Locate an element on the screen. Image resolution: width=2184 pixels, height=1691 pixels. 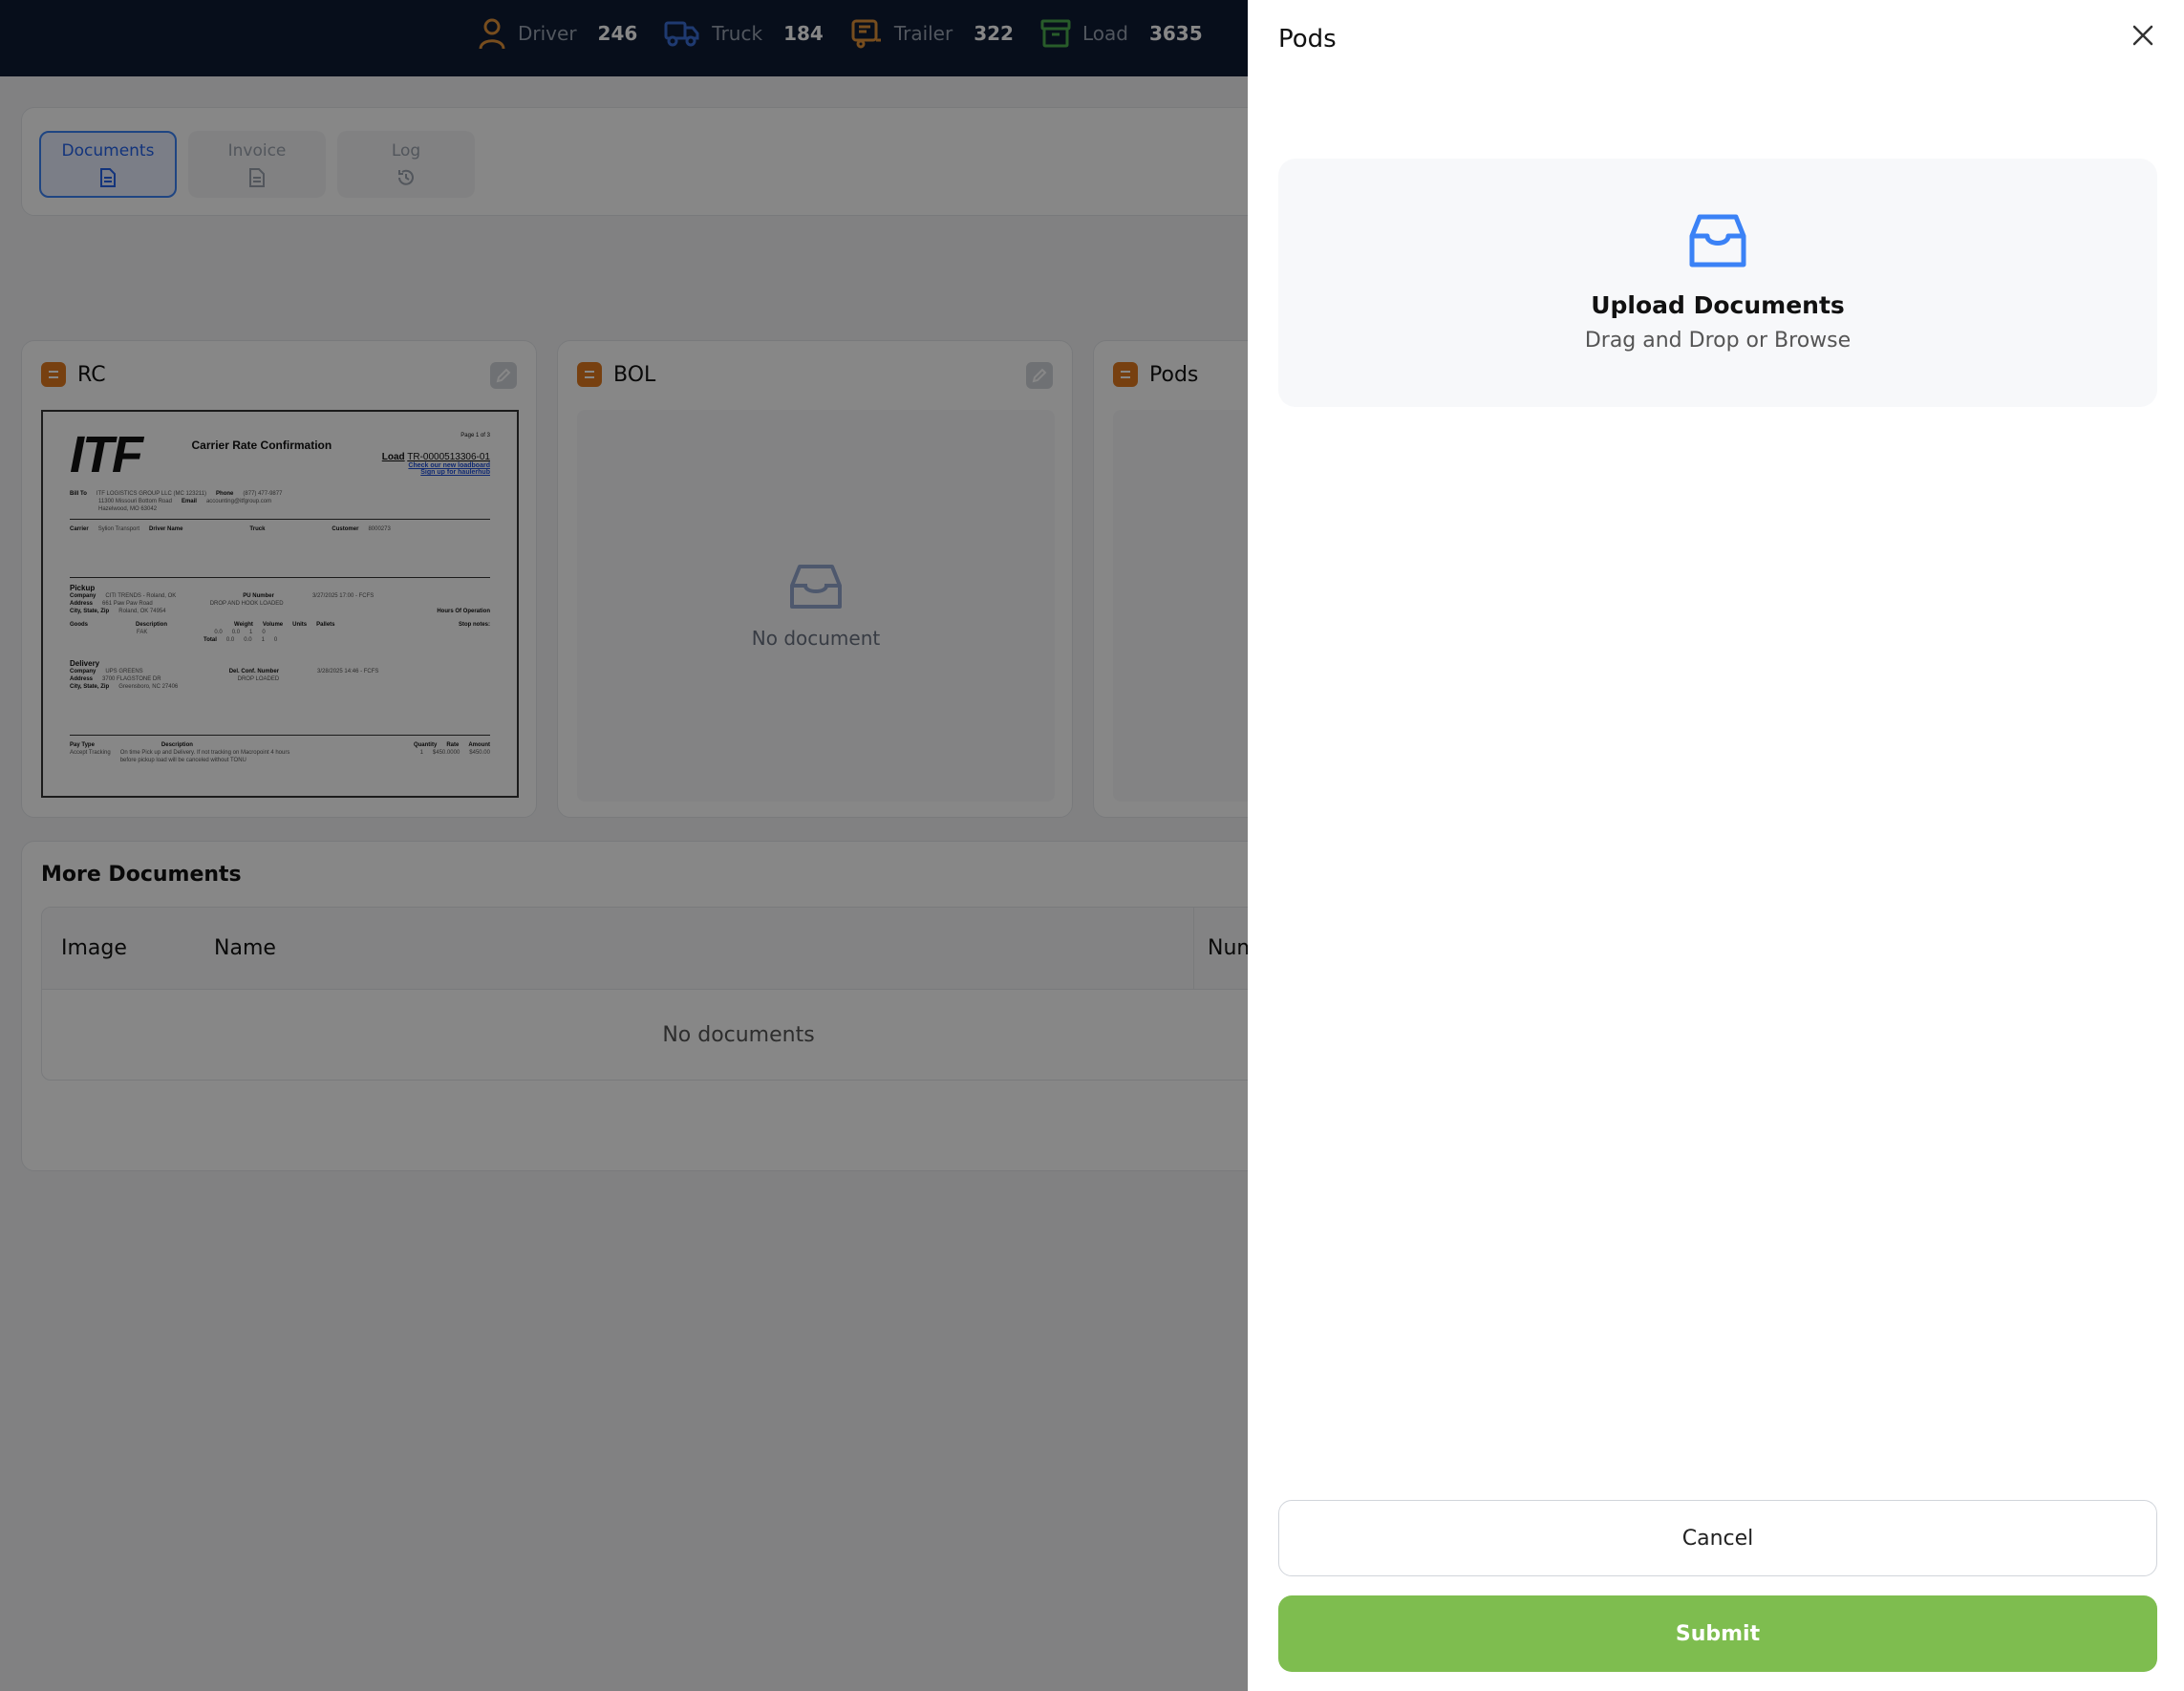
inbox-icon is located at coordinates (1718, 242).